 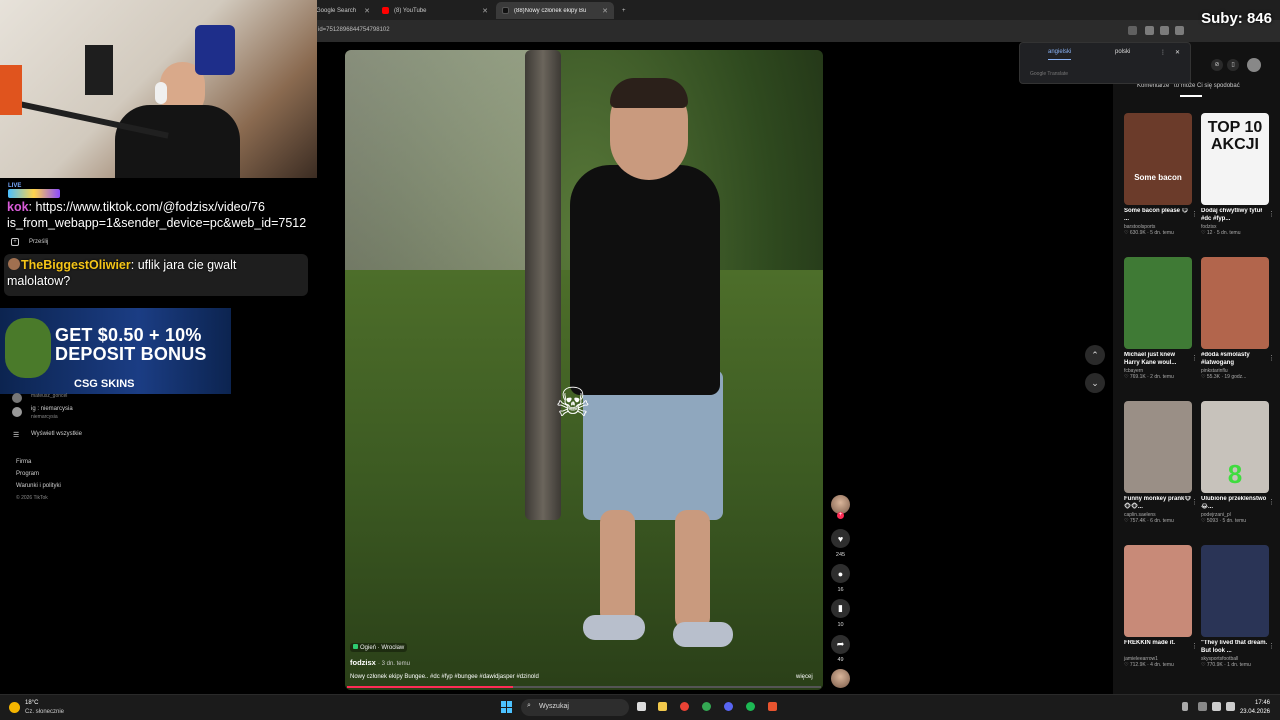 What do you see at coordinates (706, 706) in the screenshot?
I see `chrome-profile-icon` at bounding box center [706, 706].